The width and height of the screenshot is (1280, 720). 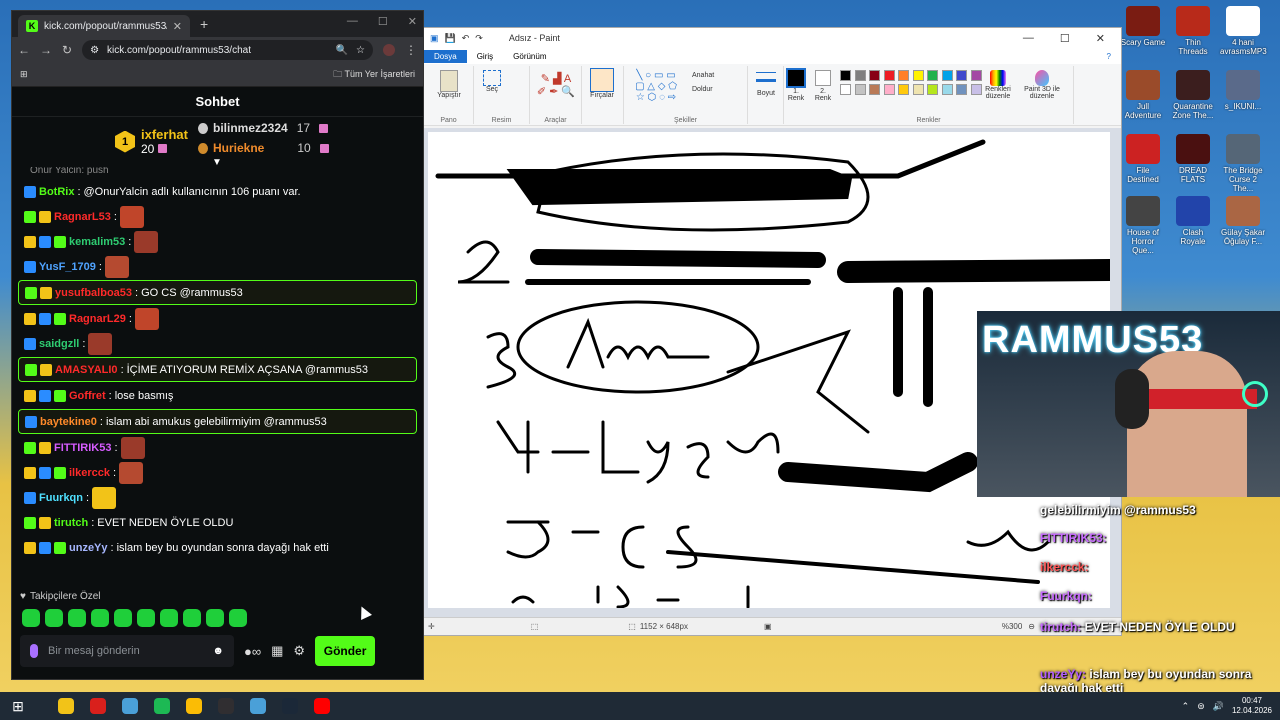 What do you see at coordinates (56, 192) in the screenshot?
I see `chat-username: BotRix` at bounding box center [56, 192].